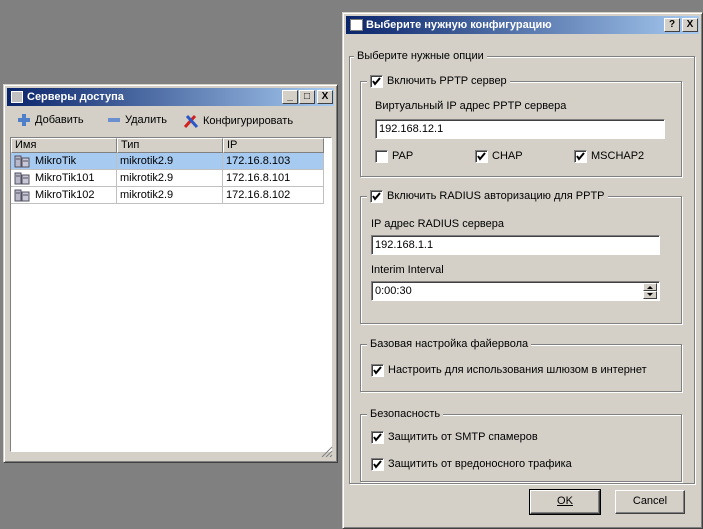 This screenshot has height=529, width=703. Describe the element at coordinates (471, 106) in the screenshot. I see `virtual-ip-label: Виртуальный IP адрес PPTP сервера` at that location.